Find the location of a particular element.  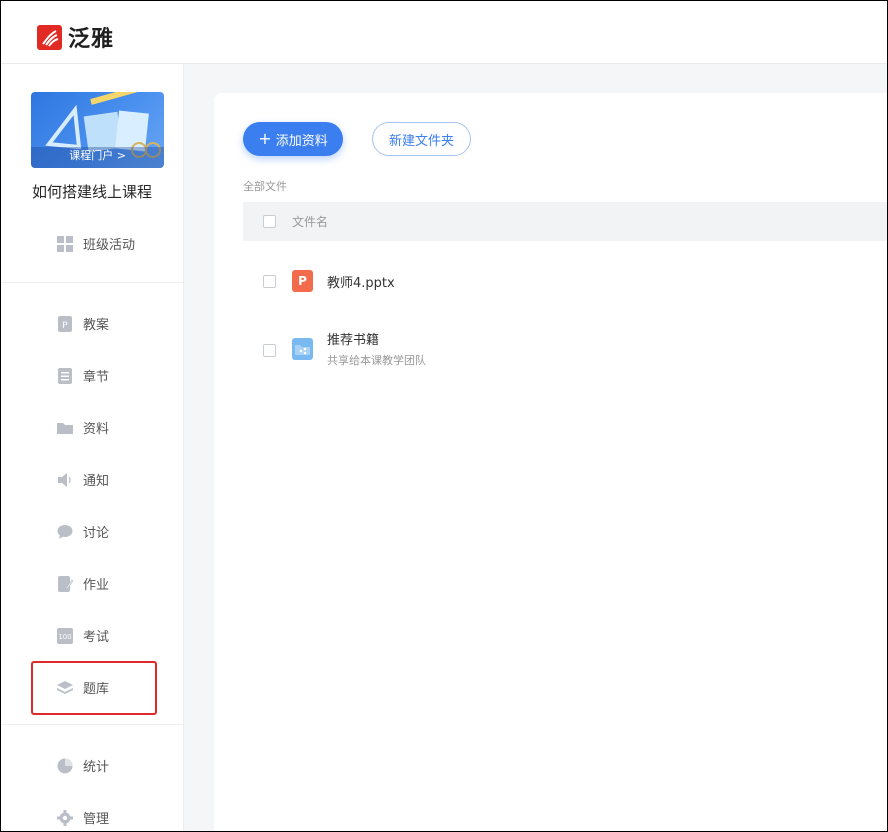

column-header-name: 文件名 is located at coordinates (310, 222).